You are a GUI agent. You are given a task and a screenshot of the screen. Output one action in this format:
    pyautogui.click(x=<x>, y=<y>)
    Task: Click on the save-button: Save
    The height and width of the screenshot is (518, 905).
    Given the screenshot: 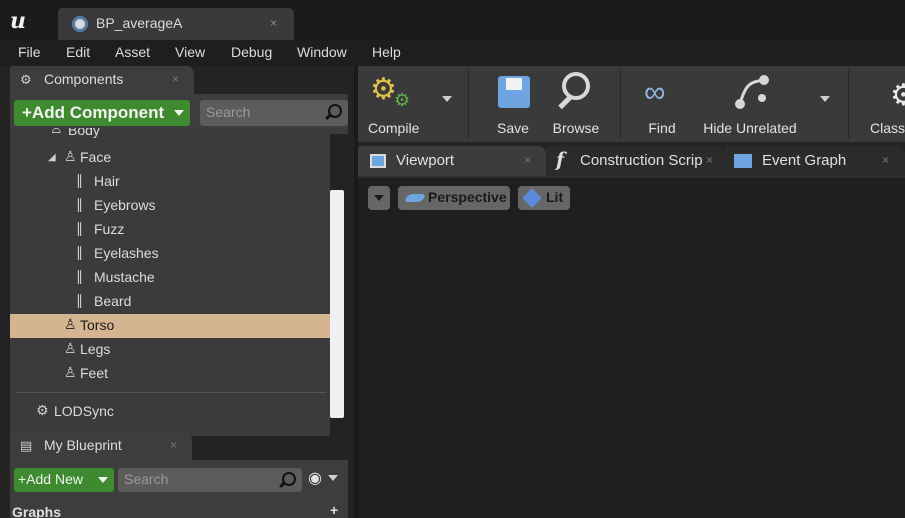 What is the action you would take?
    pyautogui.click(x=513, y=104)
    